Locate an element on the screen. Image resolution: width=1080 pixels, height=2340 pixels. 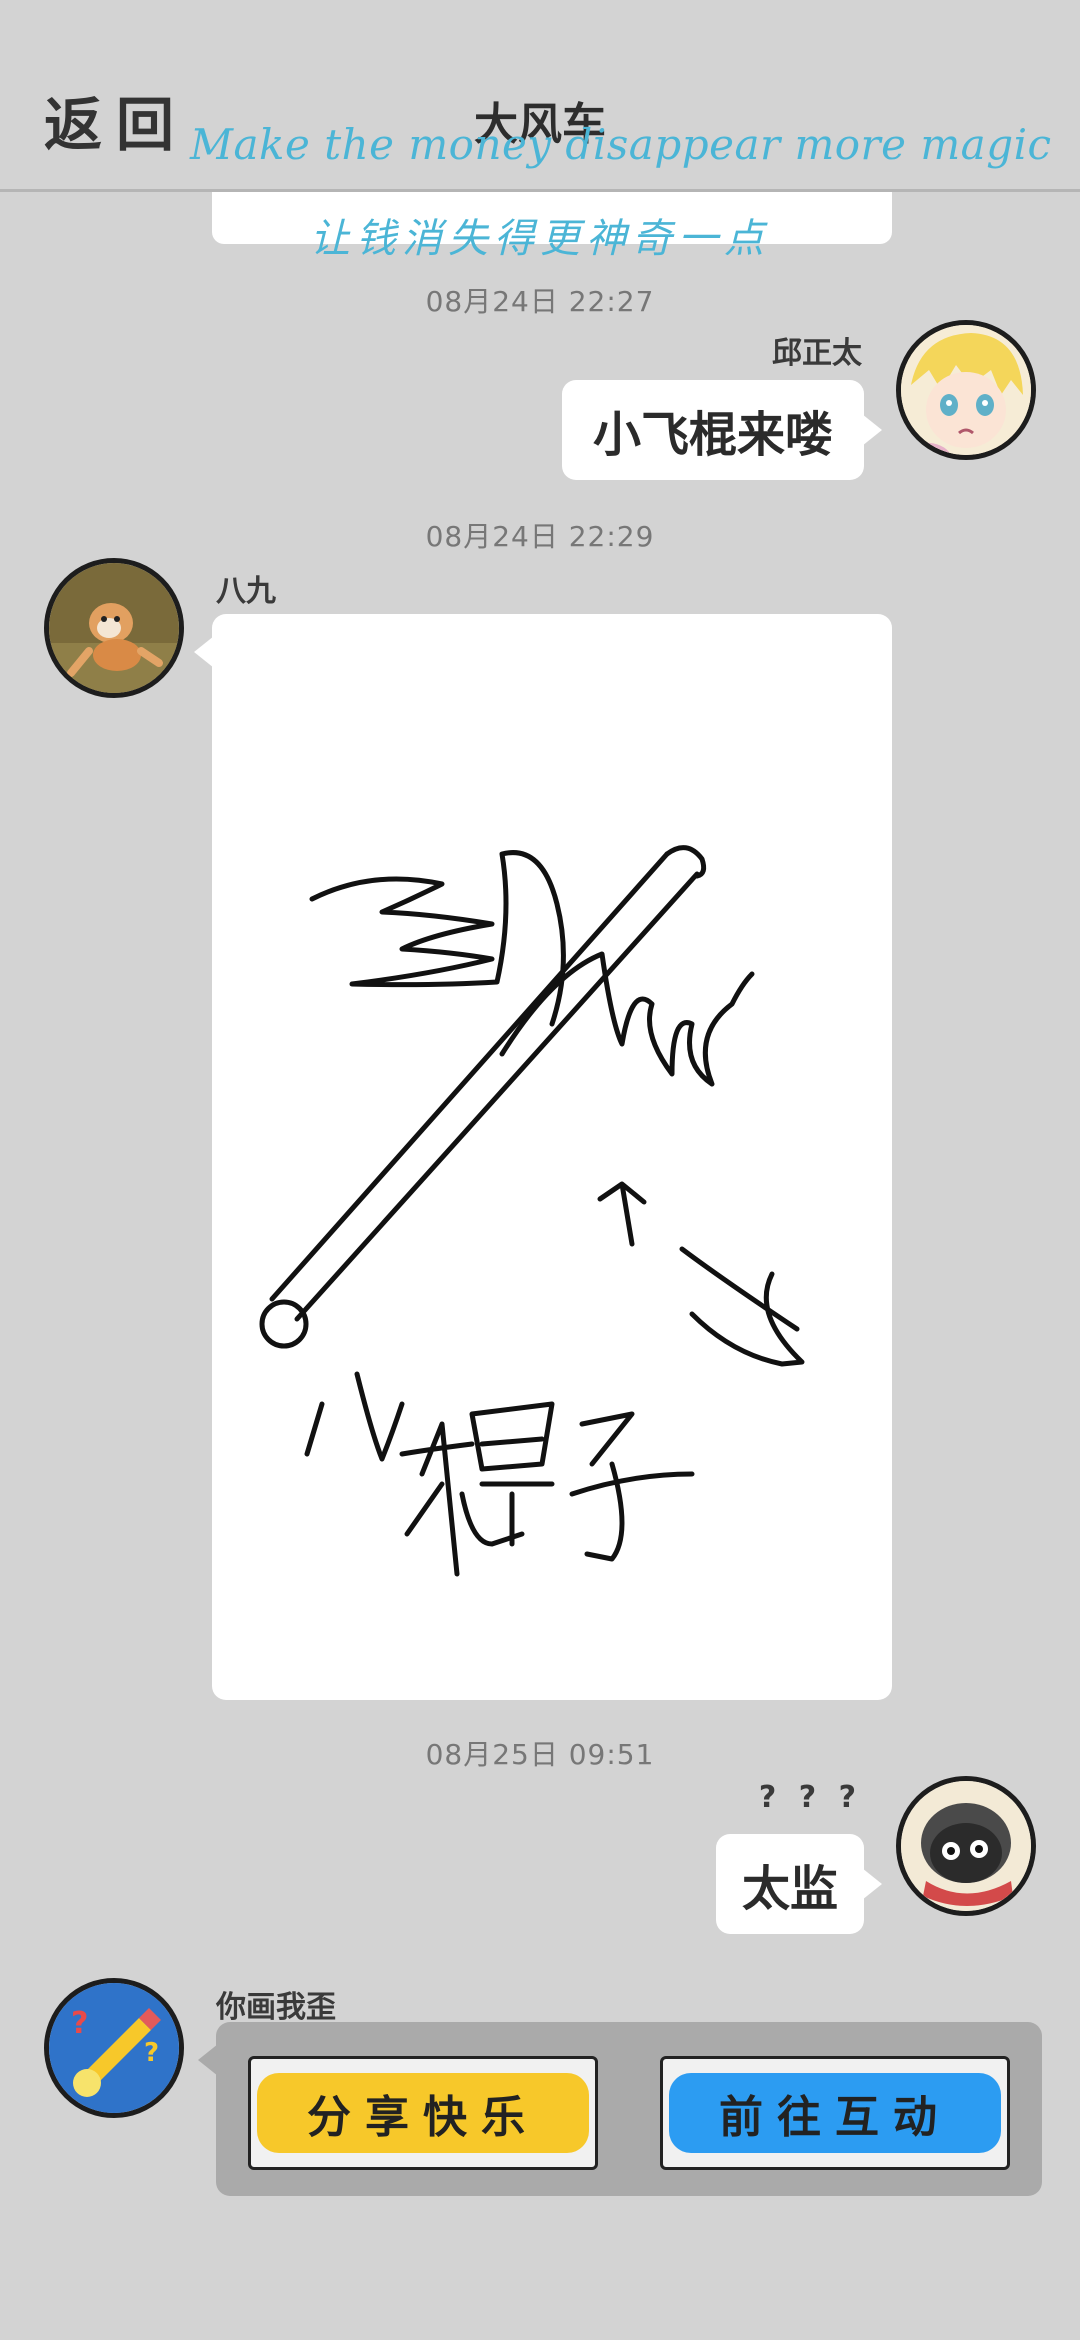
message-bubble: 太监 is located at coordinates (799, 1884).